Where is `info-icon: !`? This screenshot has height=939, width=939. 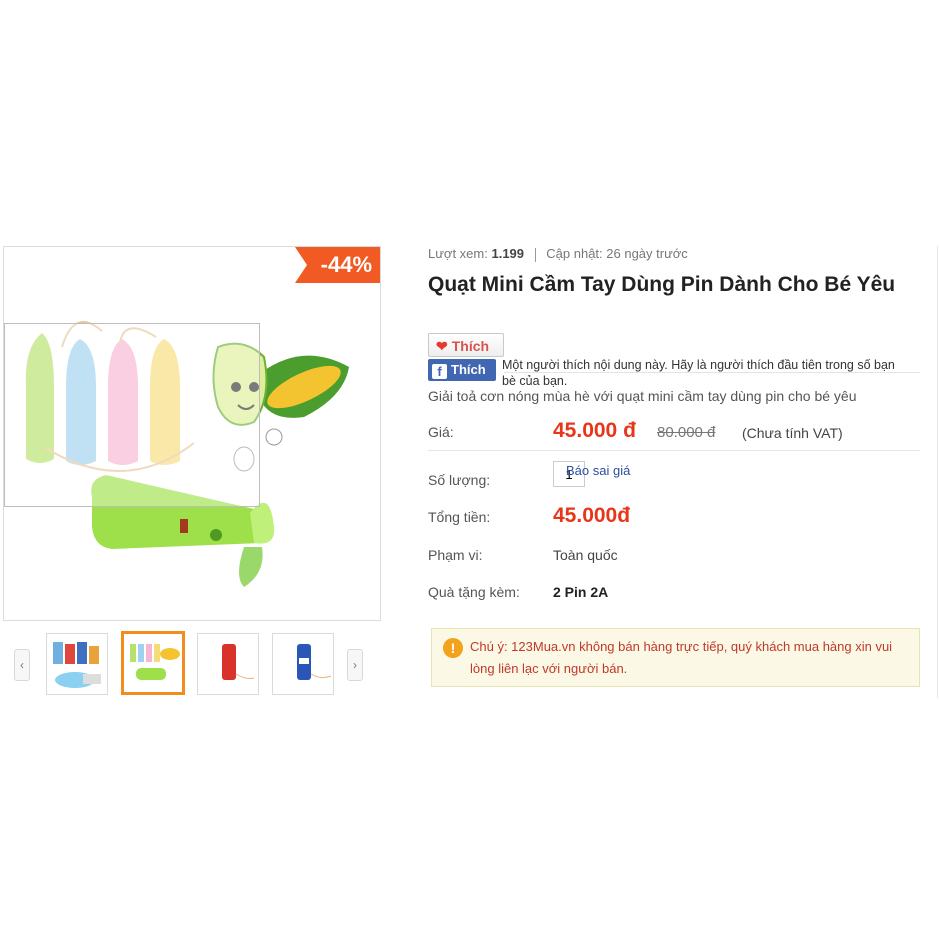
info-icon: ! is located at coordinates (453, 648).